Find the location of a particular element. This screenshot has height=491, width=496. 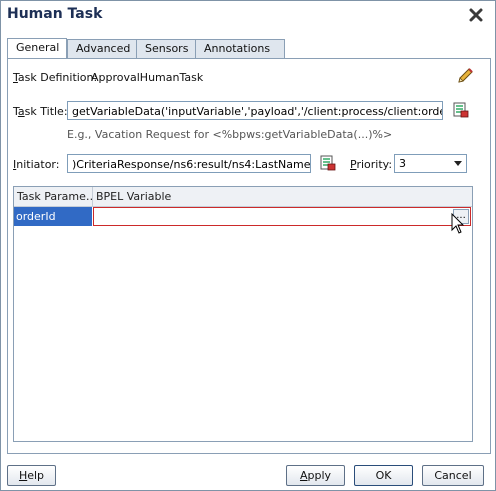

tab-label: Annotations is located at coordinates (237, 48).